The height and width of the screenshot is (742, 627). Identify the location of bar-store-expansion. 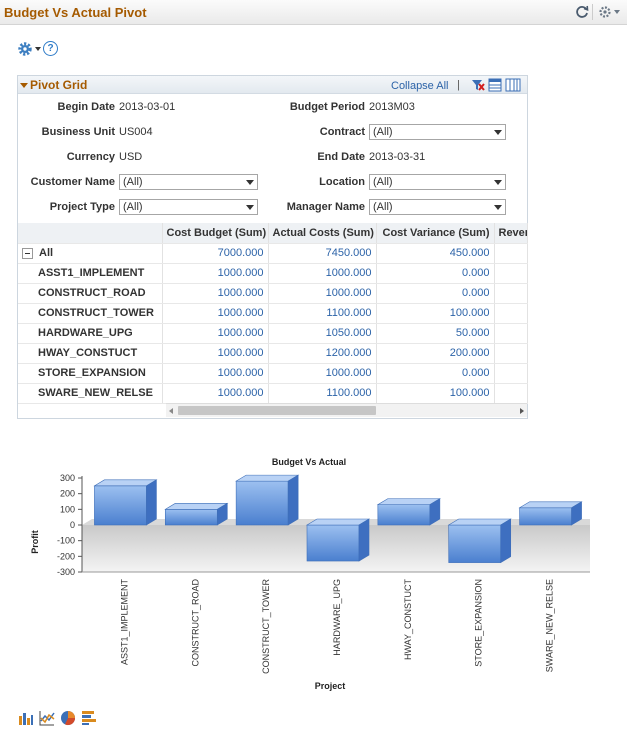
(479, 541).